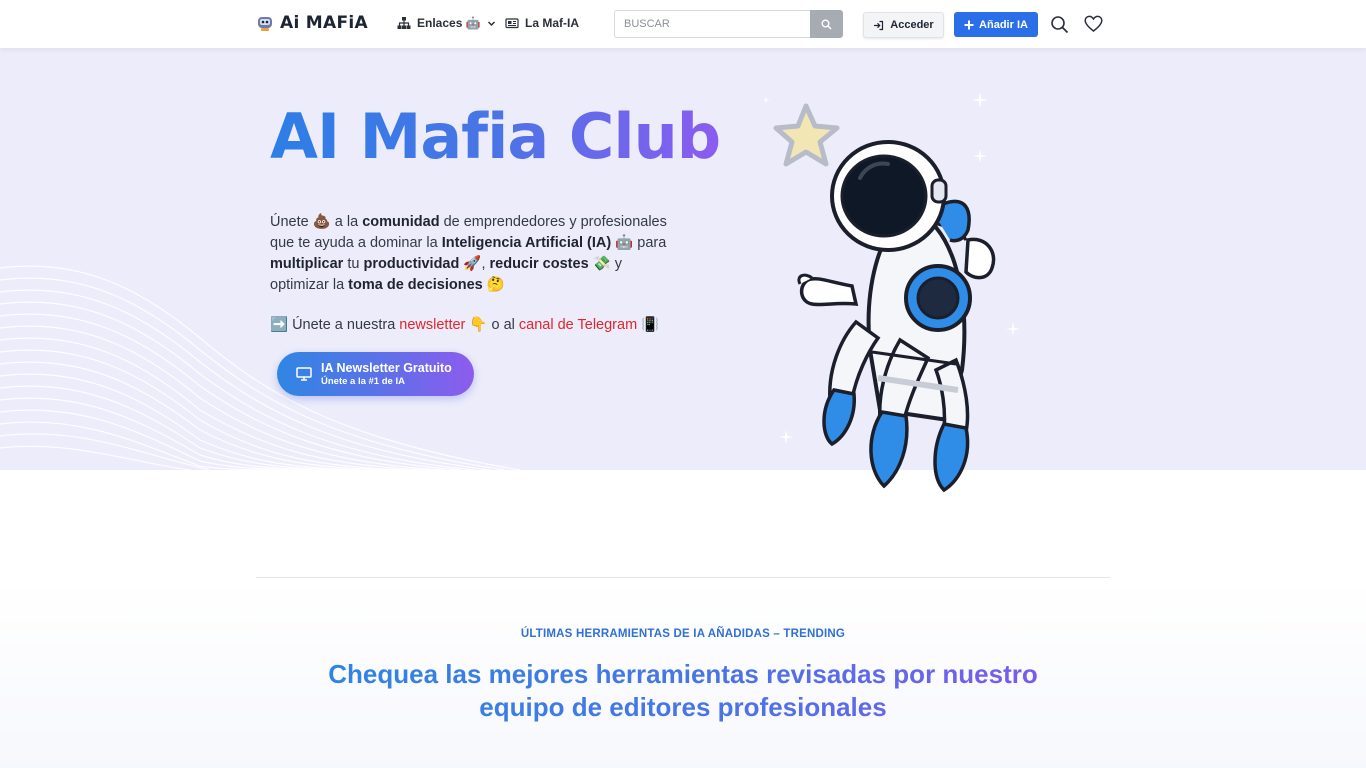  I want to click on astronaut-rocket-illustration, so click(884, 298).